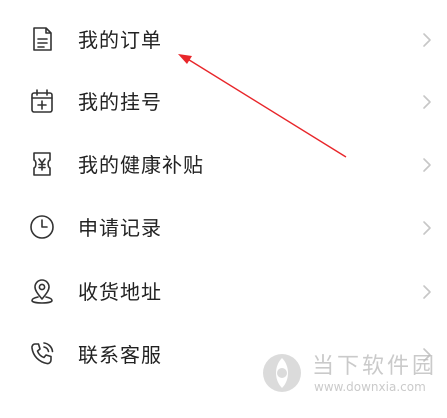 This screenshot has height=418, width=447. Describe the element at coordinates (223, 292) in the screenshot. I see `menu-item-shipping-address: 收货地址` at that location.